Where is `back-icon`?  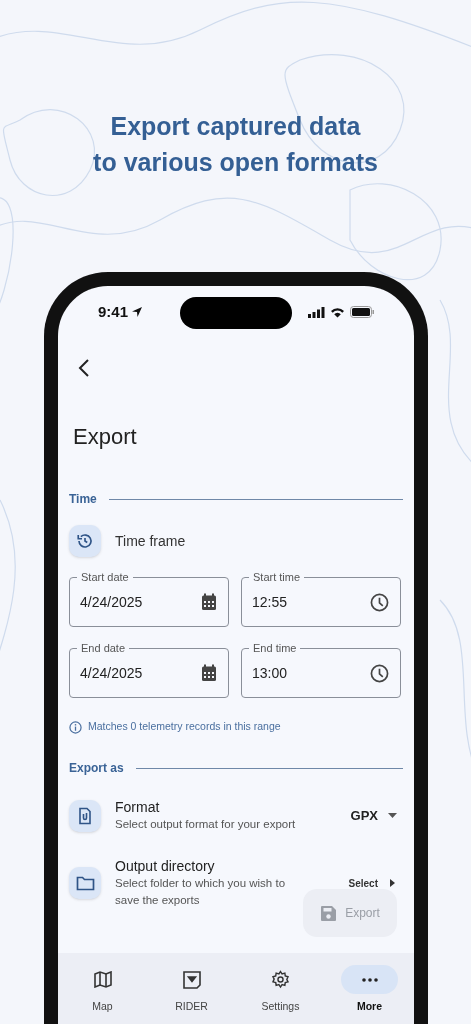 back-icon is located at coordinates (84, 368).